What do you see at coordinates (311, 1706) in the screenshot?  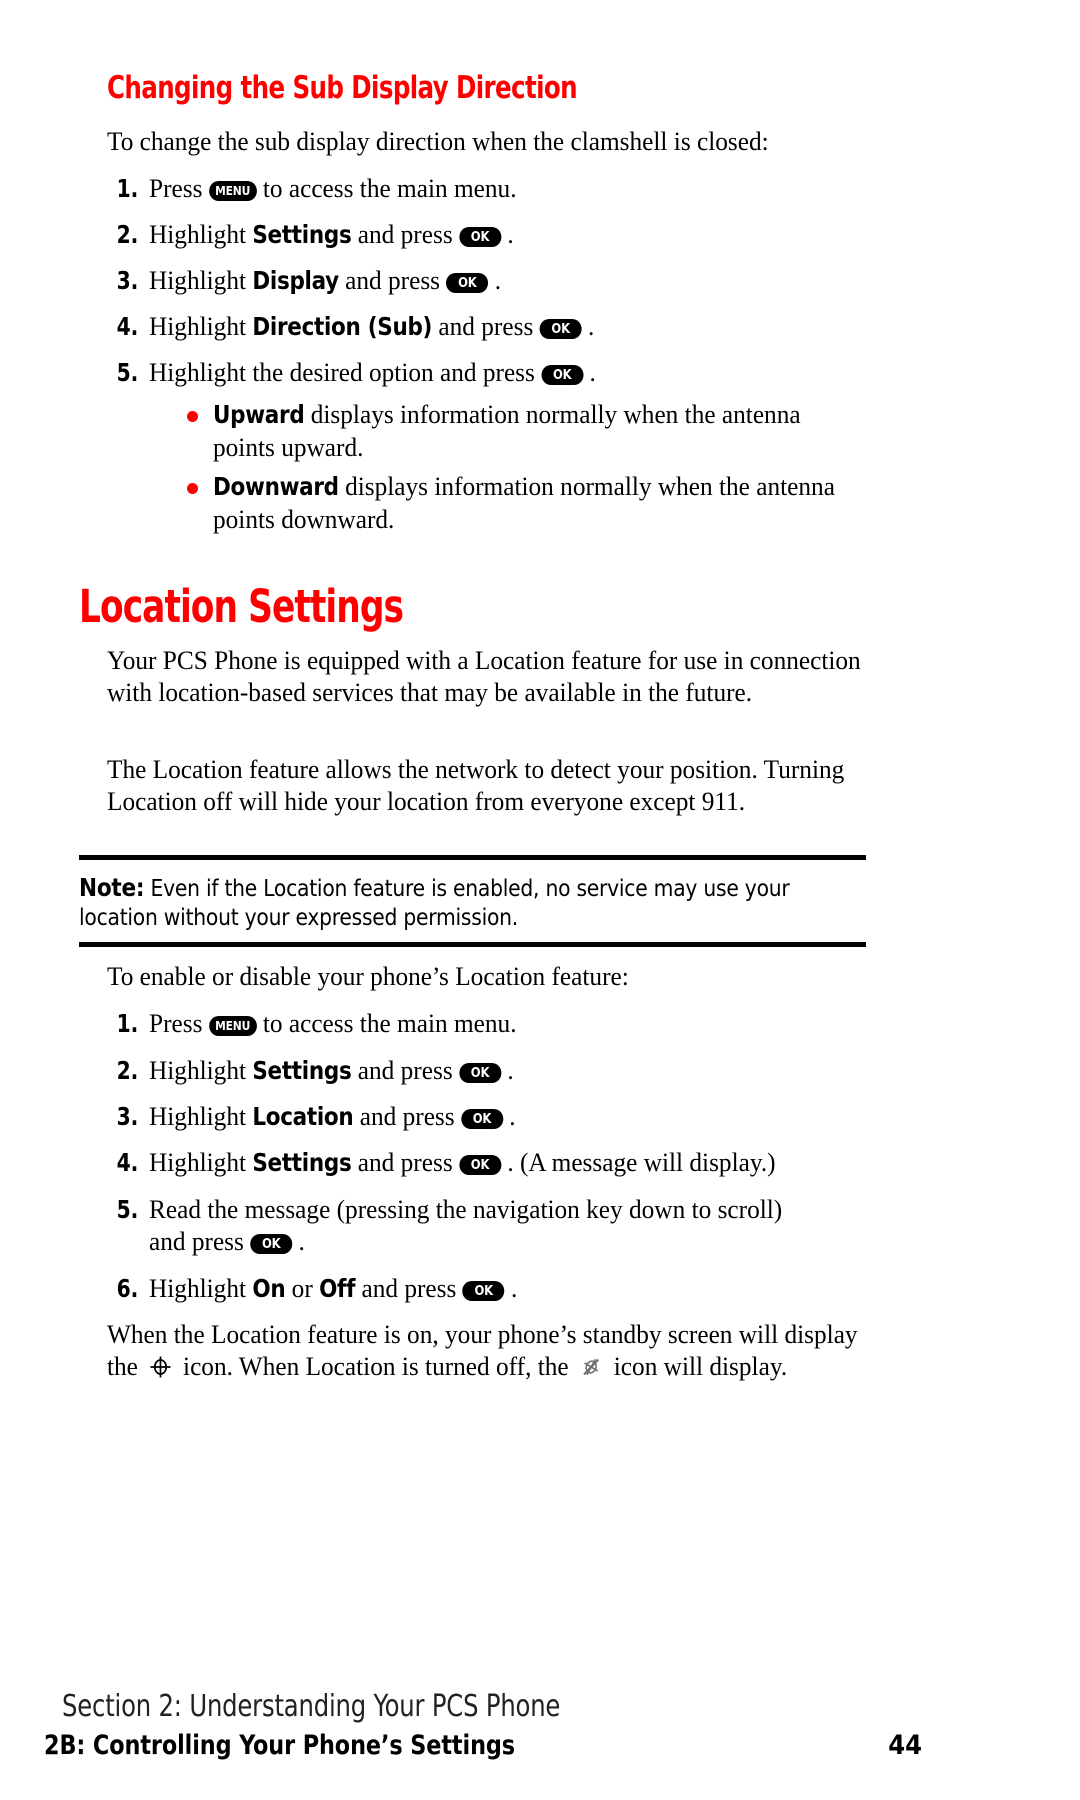 I see `footer-section-label: Section 2: Understanding Your PCS Phone` at bounding box center [311, 1706].